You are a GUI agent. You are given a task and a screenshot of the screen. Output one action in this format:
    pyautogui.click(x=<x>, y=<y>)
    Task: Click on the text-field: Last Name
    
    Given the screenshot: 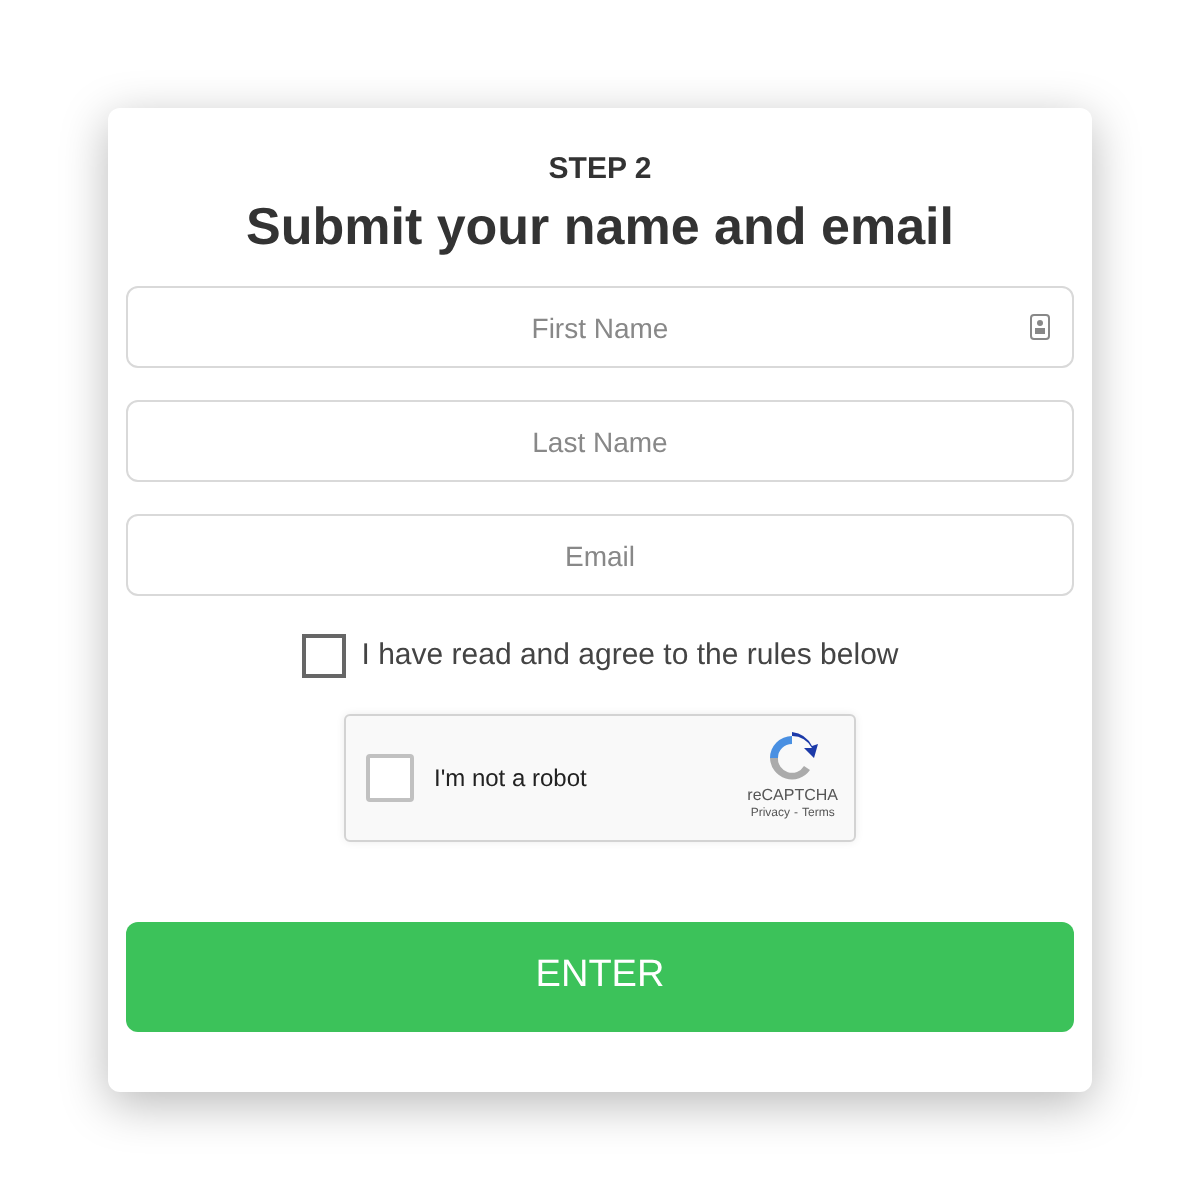 What is the action you would take?
    pyautogui.click(x=600, y=441)
    